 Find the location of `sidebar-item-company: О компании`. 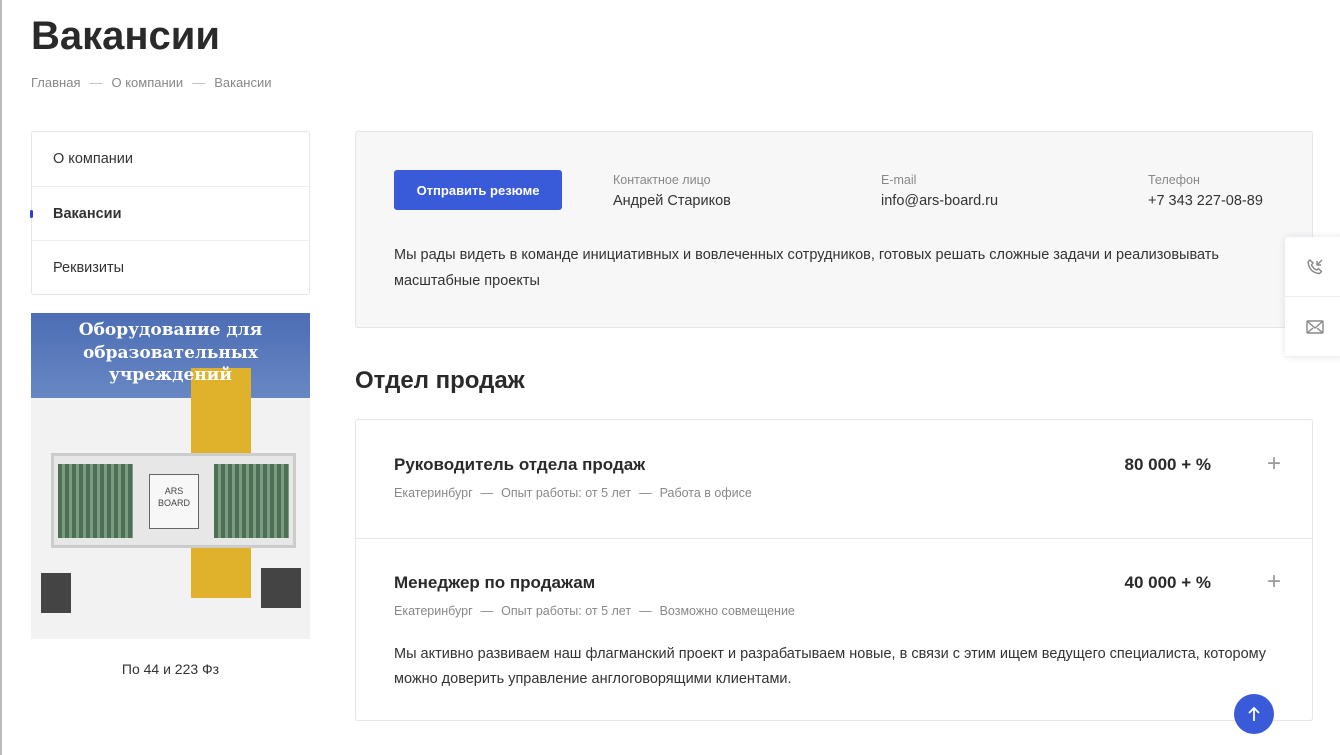

sidebar-item-company: О компании is located at coordinates (170, 159).